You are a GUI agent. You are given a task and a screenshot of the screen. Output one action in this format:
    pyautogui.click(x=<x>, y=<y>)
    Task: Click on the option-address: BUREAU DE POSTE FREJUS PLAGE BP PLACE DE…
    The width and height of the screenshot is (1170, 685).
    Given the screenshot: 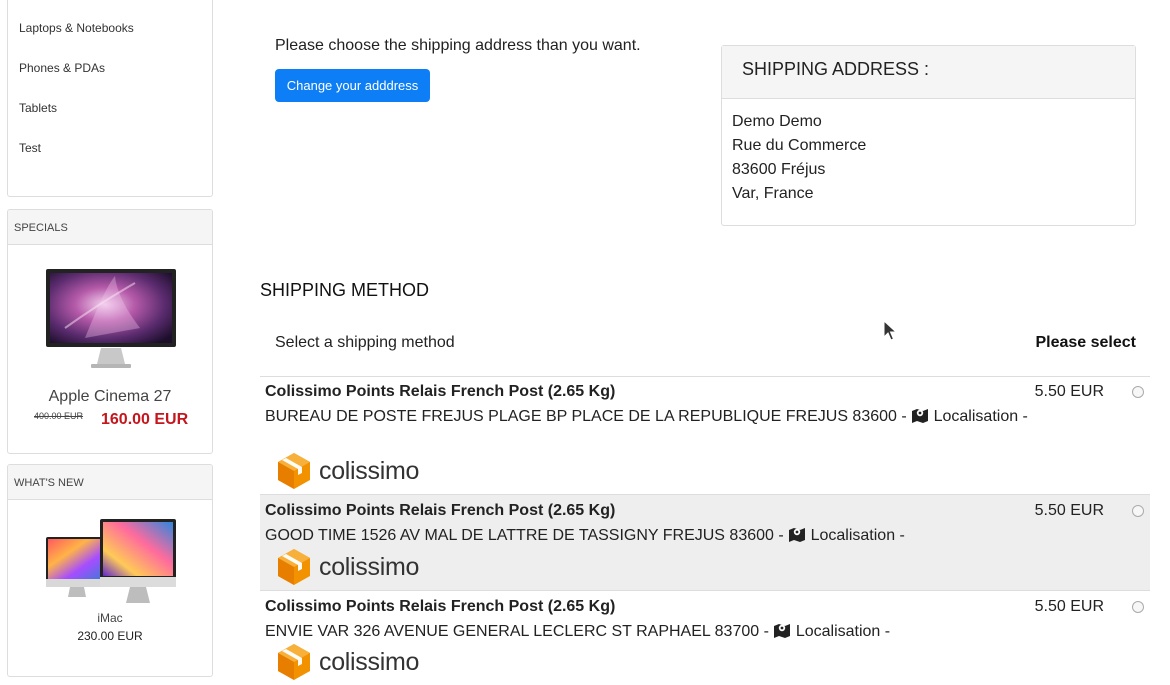 What is the action you would take?
    pyautogui.click(x=646, y=417)
    